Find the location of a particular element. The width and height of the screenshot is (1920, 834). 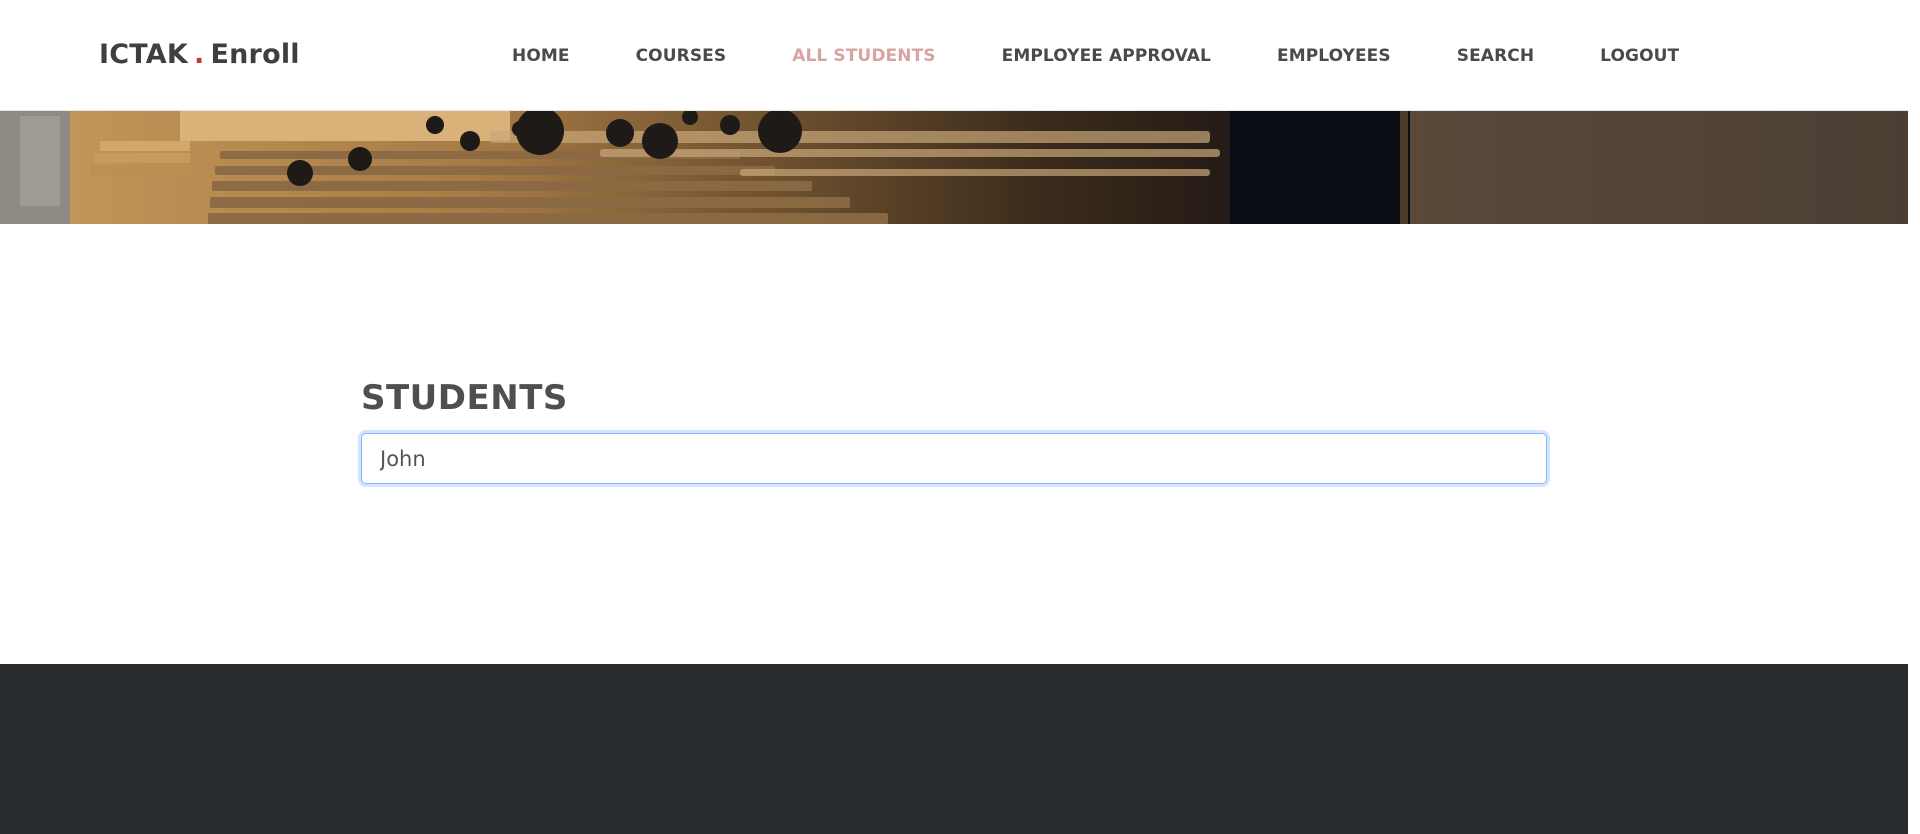

nav-item-all-students: ALL STUDENTS is located at coordinates (863, 56).